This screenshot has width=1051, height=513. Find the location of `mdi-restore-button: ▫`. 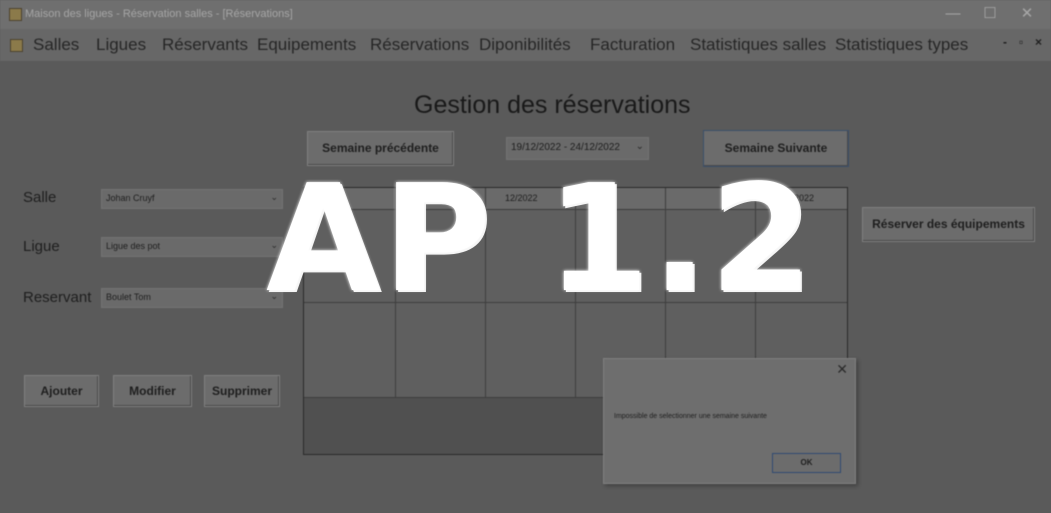

mdi-restore-button: ▫ is located at coordinates (1021, 42).